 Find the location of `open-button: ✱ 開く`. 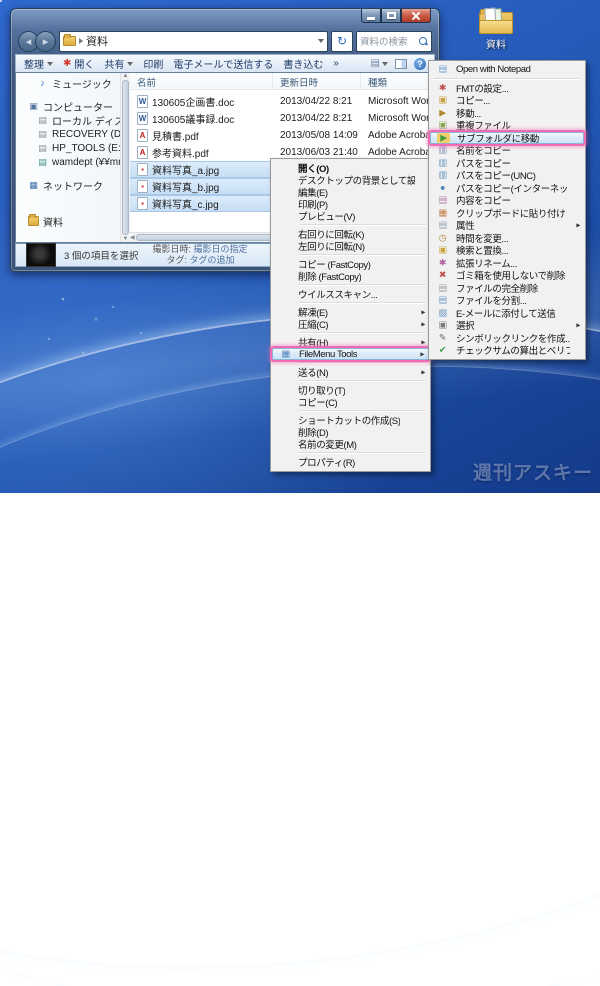

open-button: ✱ 開く is located at coordinates (78, 63).